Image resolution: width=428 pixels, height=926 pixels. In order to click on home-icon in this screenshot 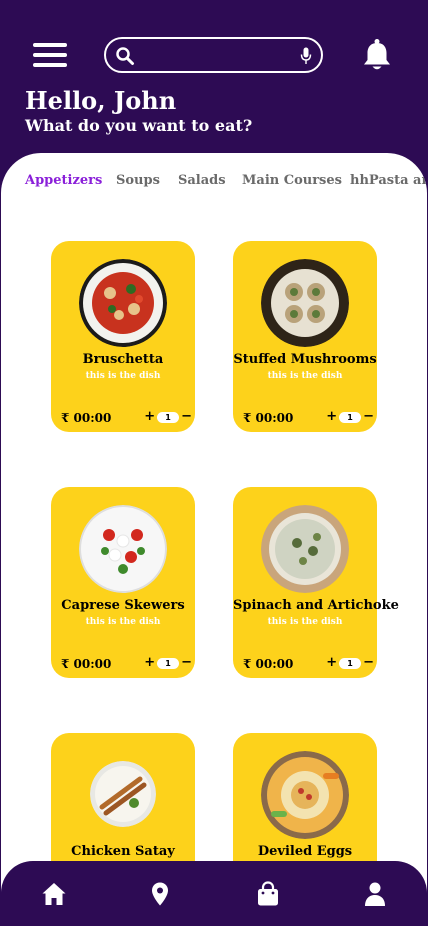, I will do `click(54, 894)`.